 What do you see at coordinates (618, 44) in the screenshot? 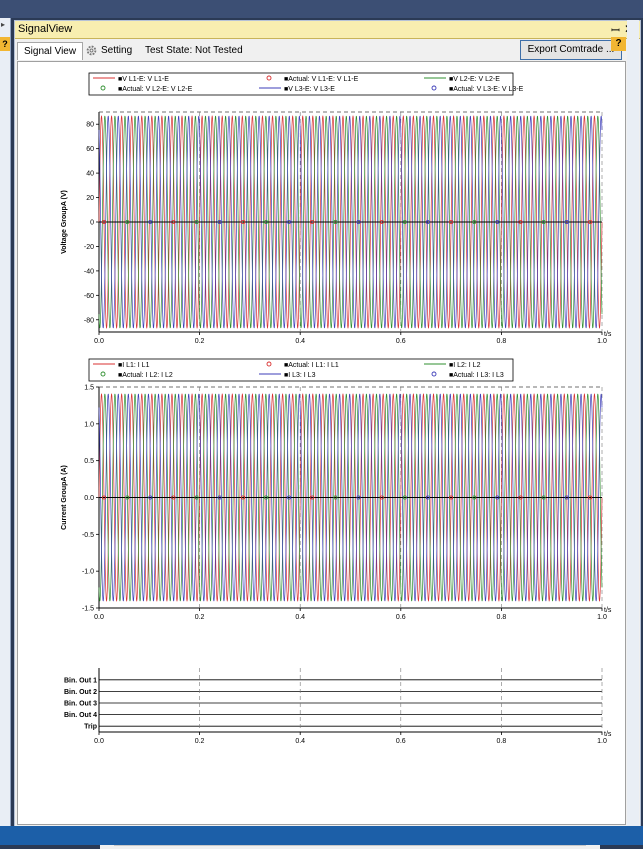
I see `help-icon: ?` at bounding box center [618, 44].